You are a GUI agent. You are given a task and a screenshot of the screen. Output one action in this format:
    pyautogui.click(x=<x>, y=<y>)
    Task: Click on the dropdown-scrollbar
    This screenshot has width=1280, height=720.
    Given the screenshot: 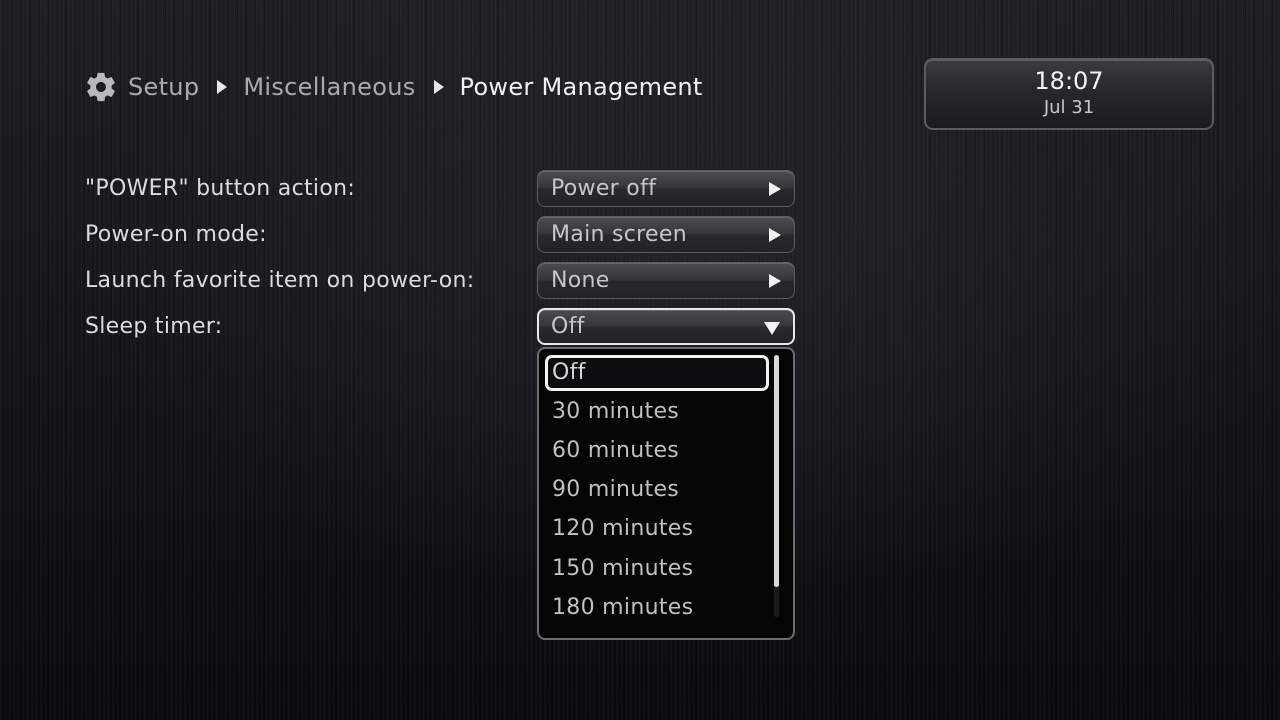 What is the action you would take?
    pyautogui.click(x=776, y=486)
    